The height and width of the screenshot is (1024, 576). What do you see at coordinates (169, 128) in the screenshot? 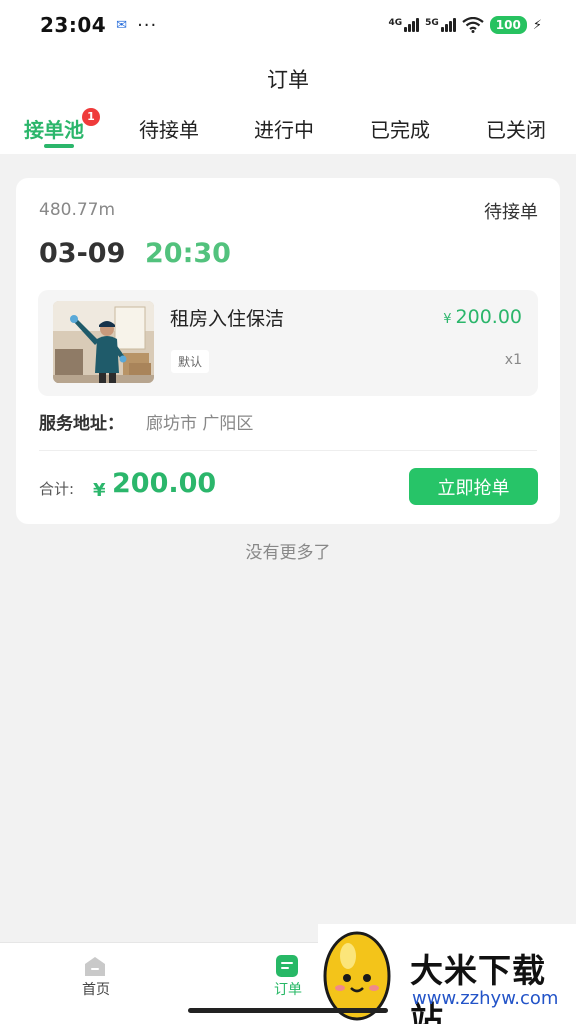
I see `tab-pending-accept: 待接单` at bounding box center [169, 128].